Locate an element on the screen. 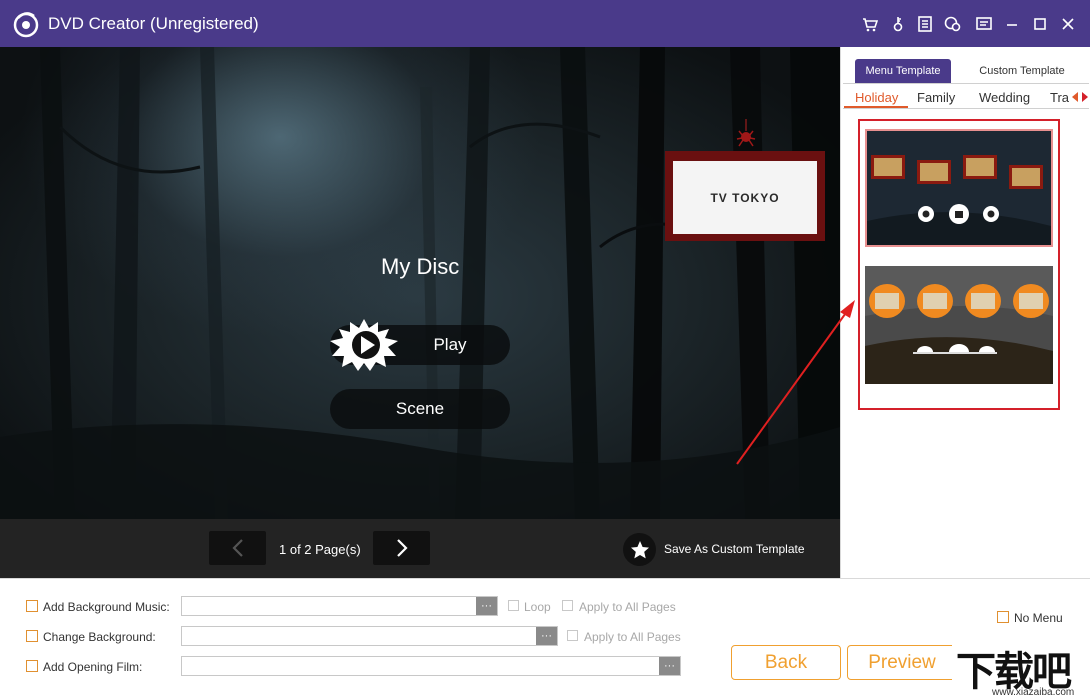 This screenshot has height=700, width=1090. save-template-button is located at coordinates (639, 549).